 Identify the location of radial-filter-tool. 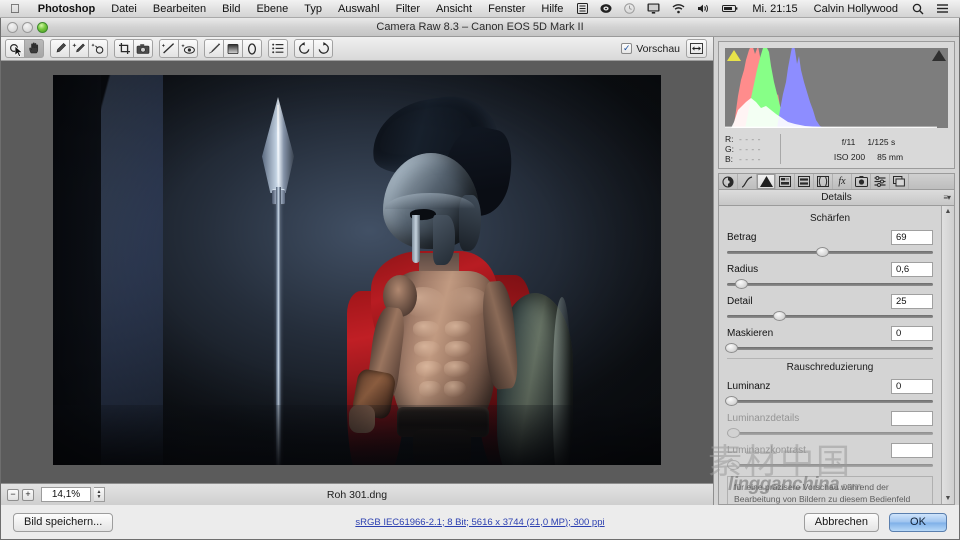
(252, 48).